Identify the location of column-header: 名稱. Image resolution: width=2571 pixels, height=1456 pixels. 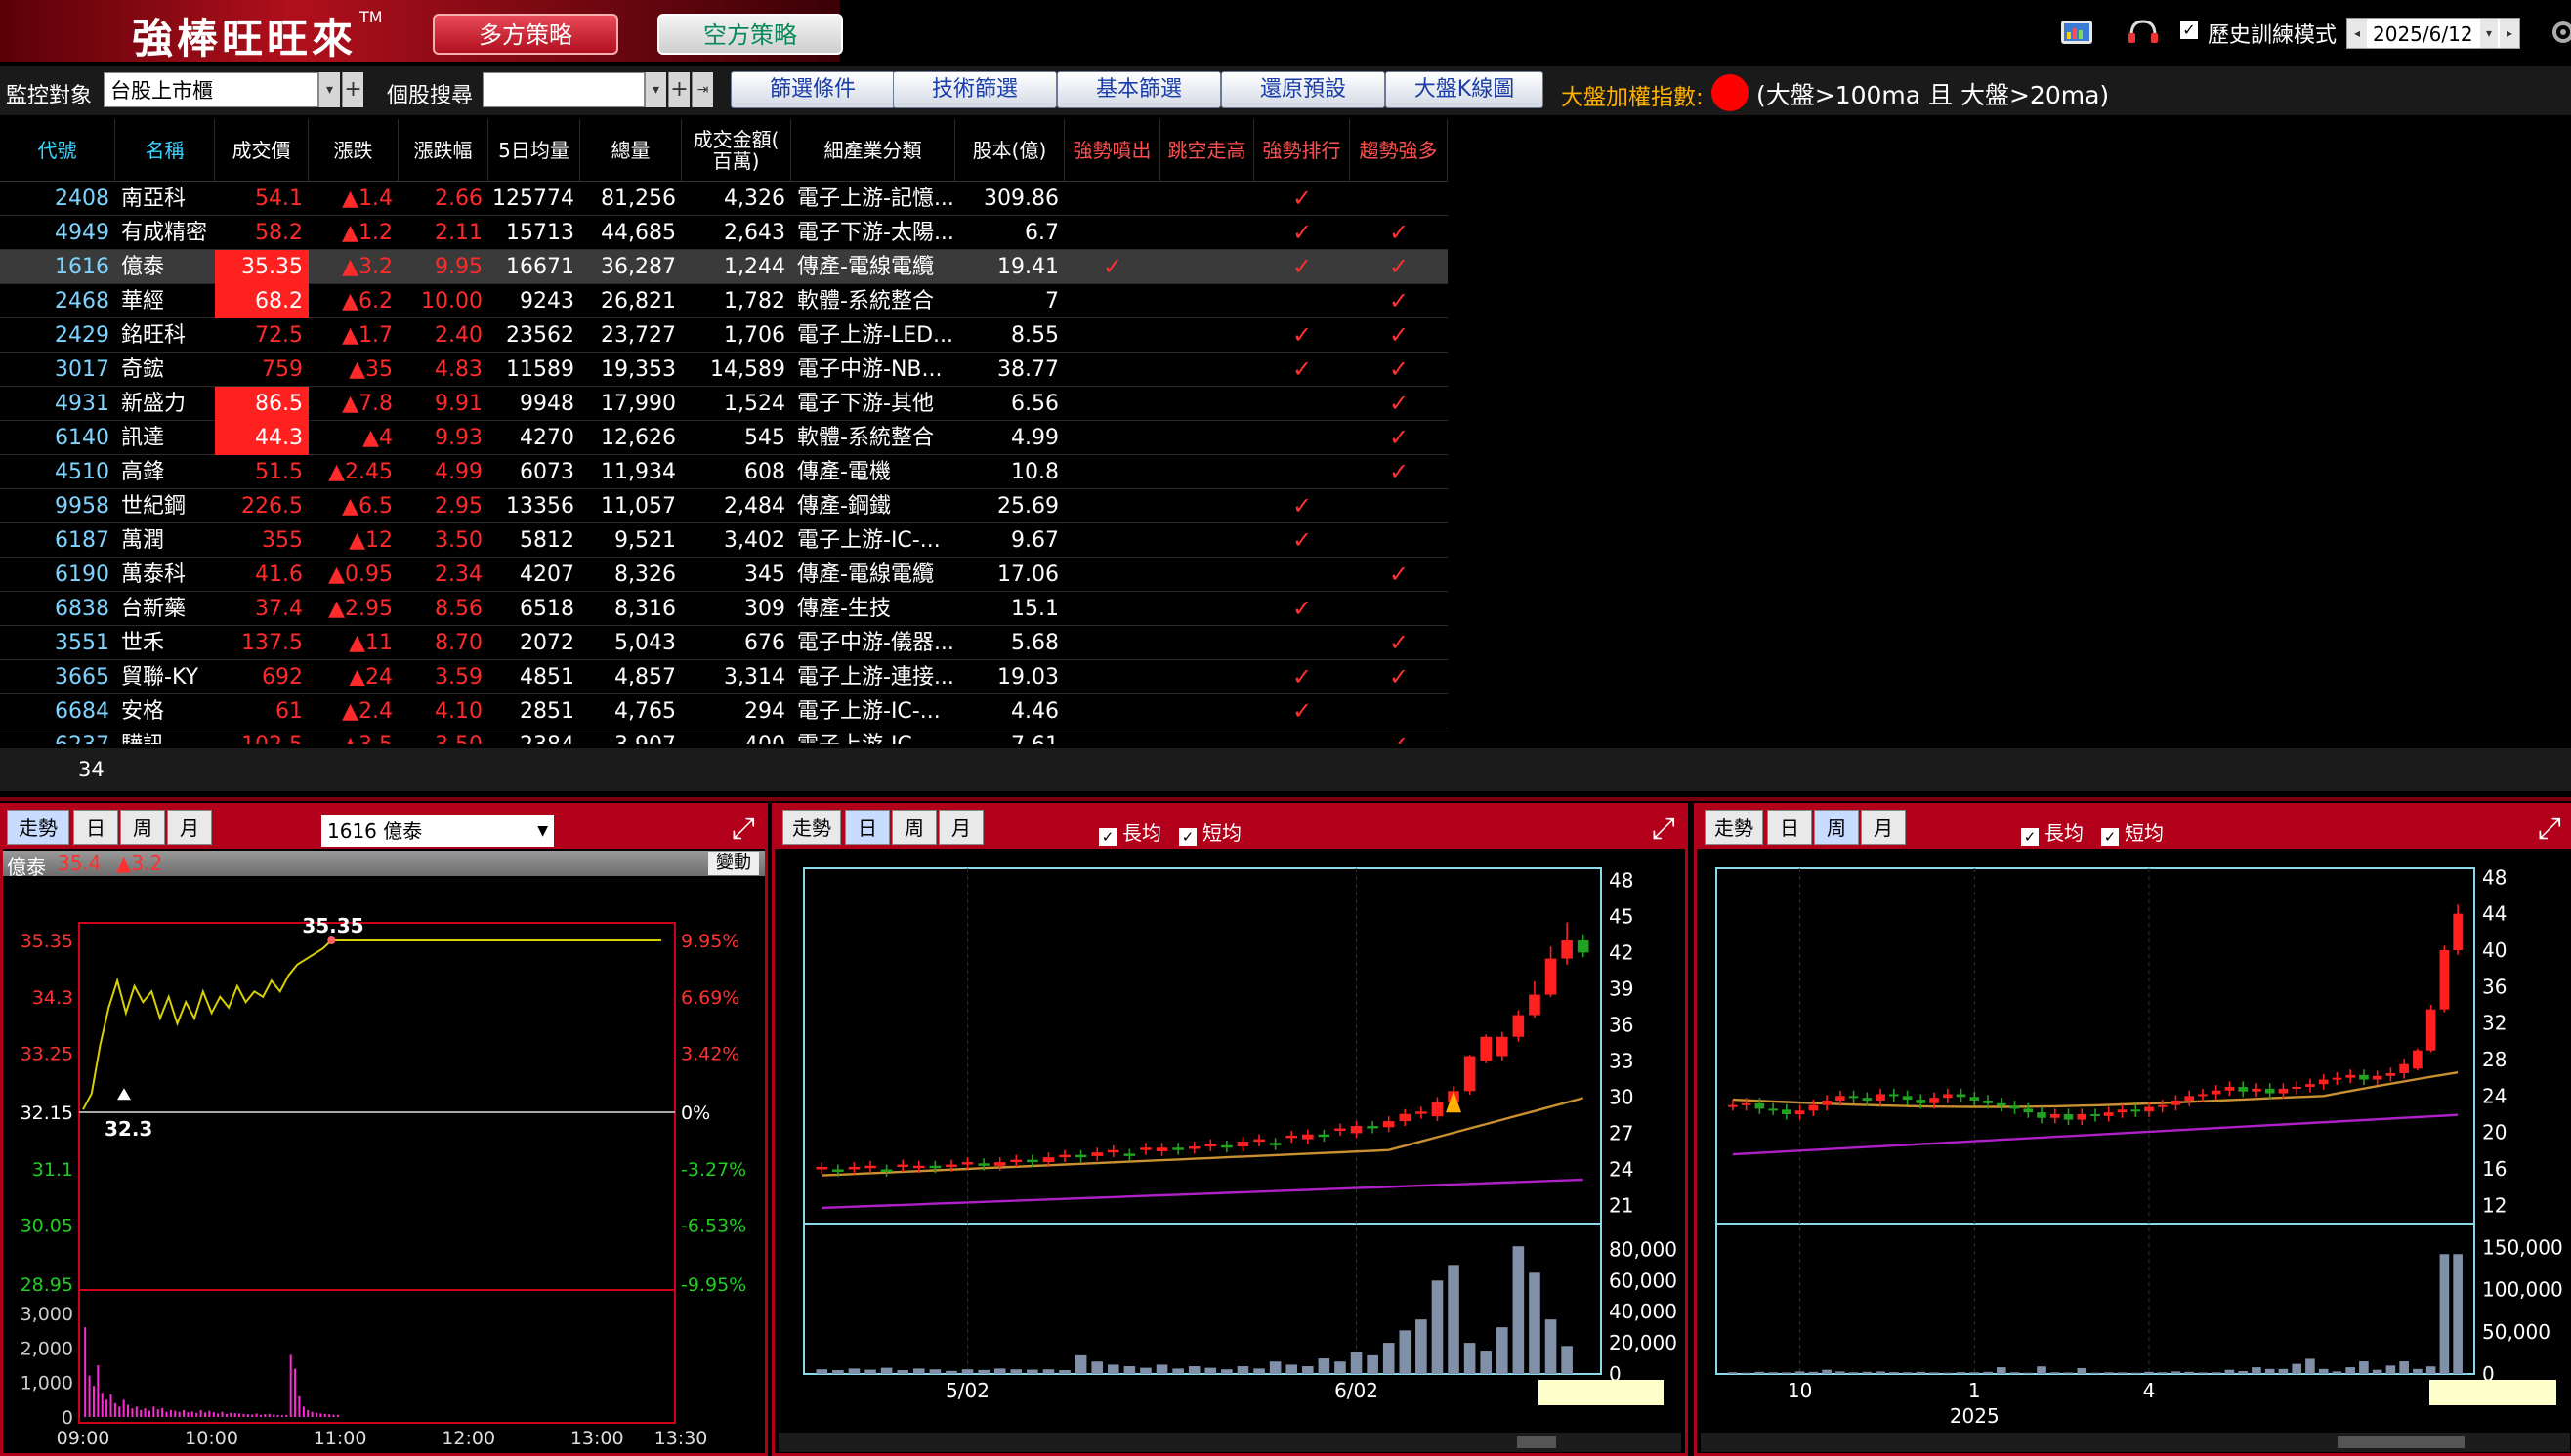
(165, 150).